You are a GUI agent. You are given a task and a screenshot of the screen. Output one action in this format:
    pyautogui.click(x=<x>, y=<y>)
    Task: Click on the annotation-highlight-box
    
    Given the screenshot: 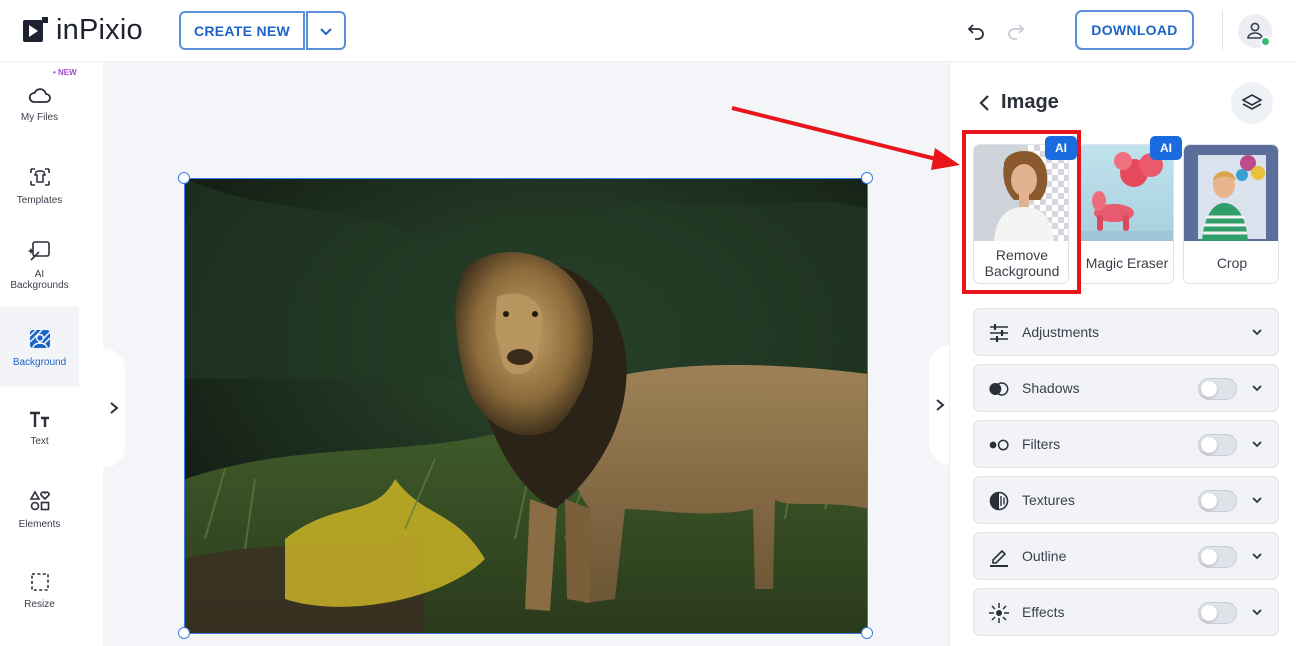 What is the action you would take?
    pyautogui.click(x=1021, y=212)
    